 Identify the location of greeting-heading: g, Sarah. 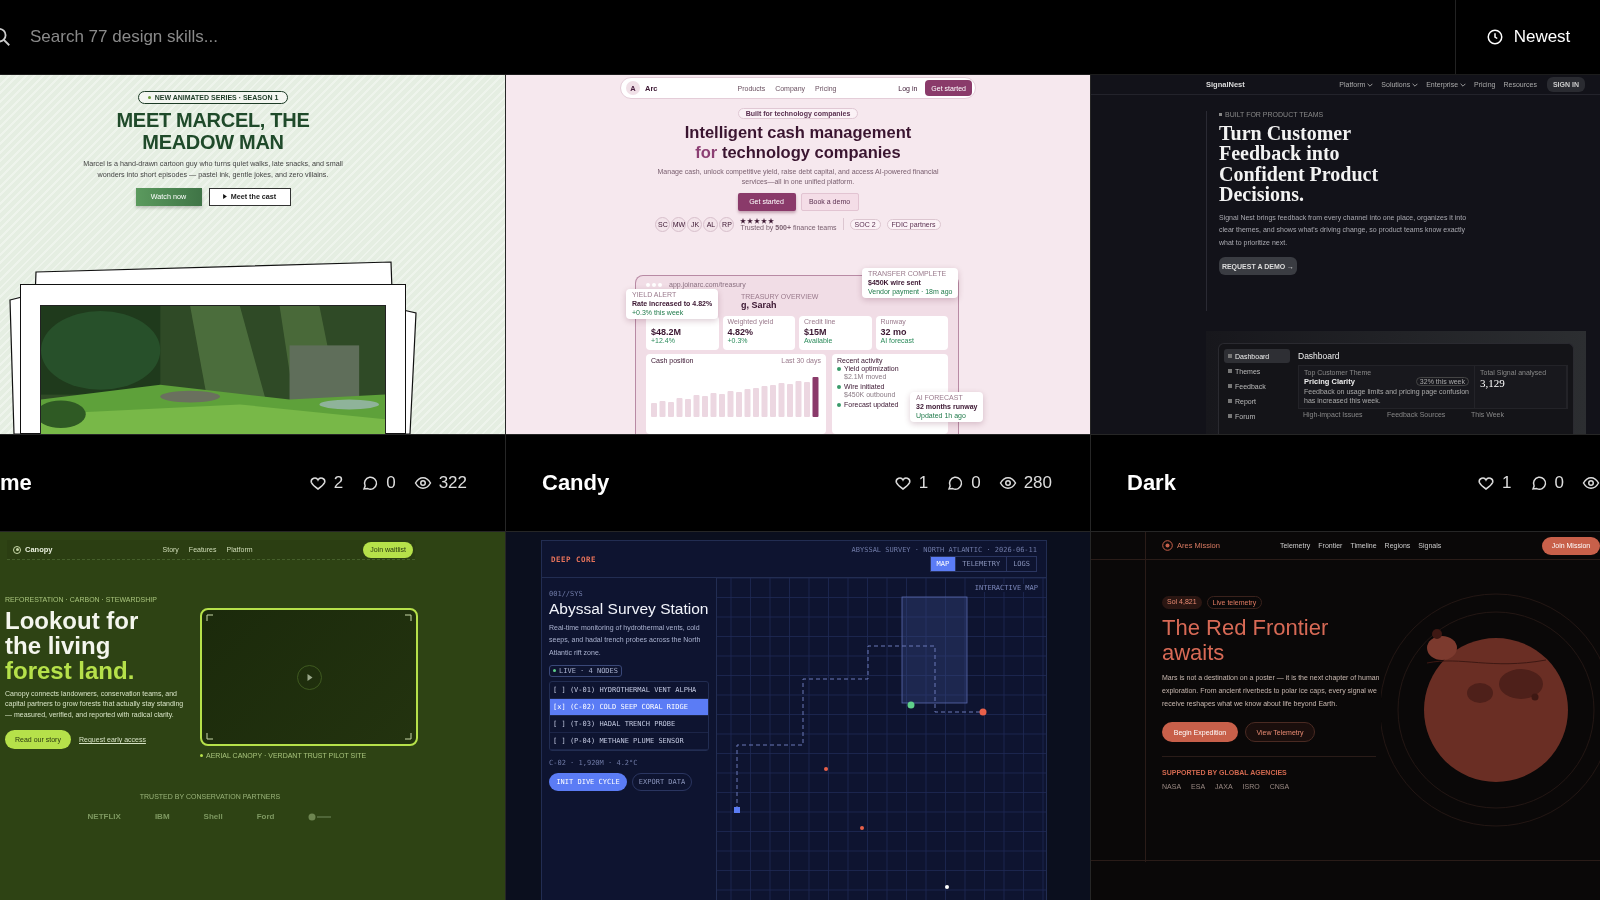
(759, 305).